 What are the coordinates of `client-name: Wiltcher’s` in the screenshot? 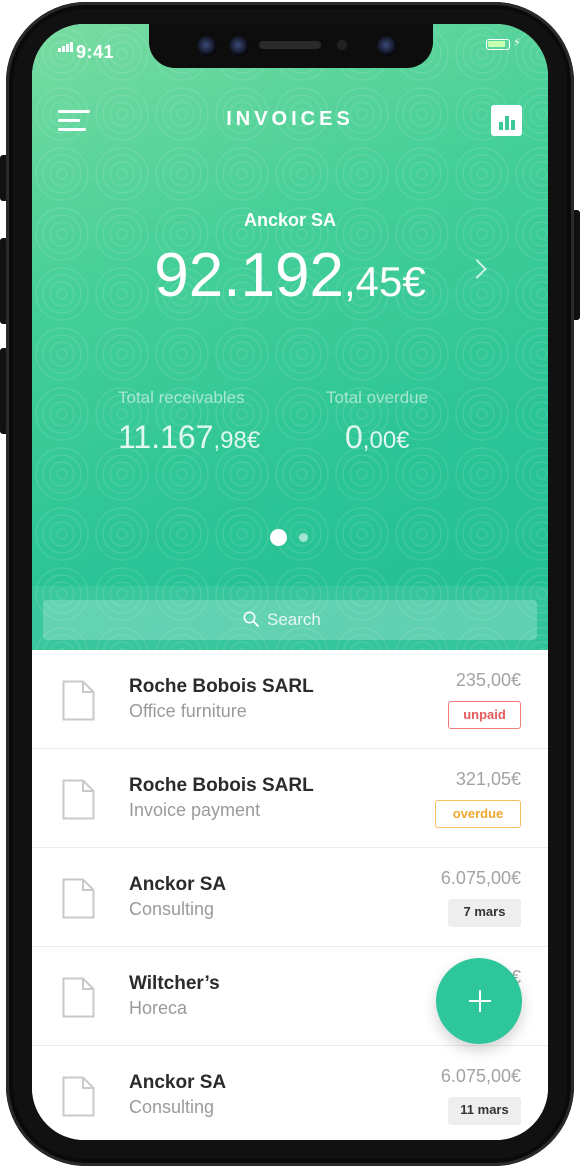 It's located at (174, 983).